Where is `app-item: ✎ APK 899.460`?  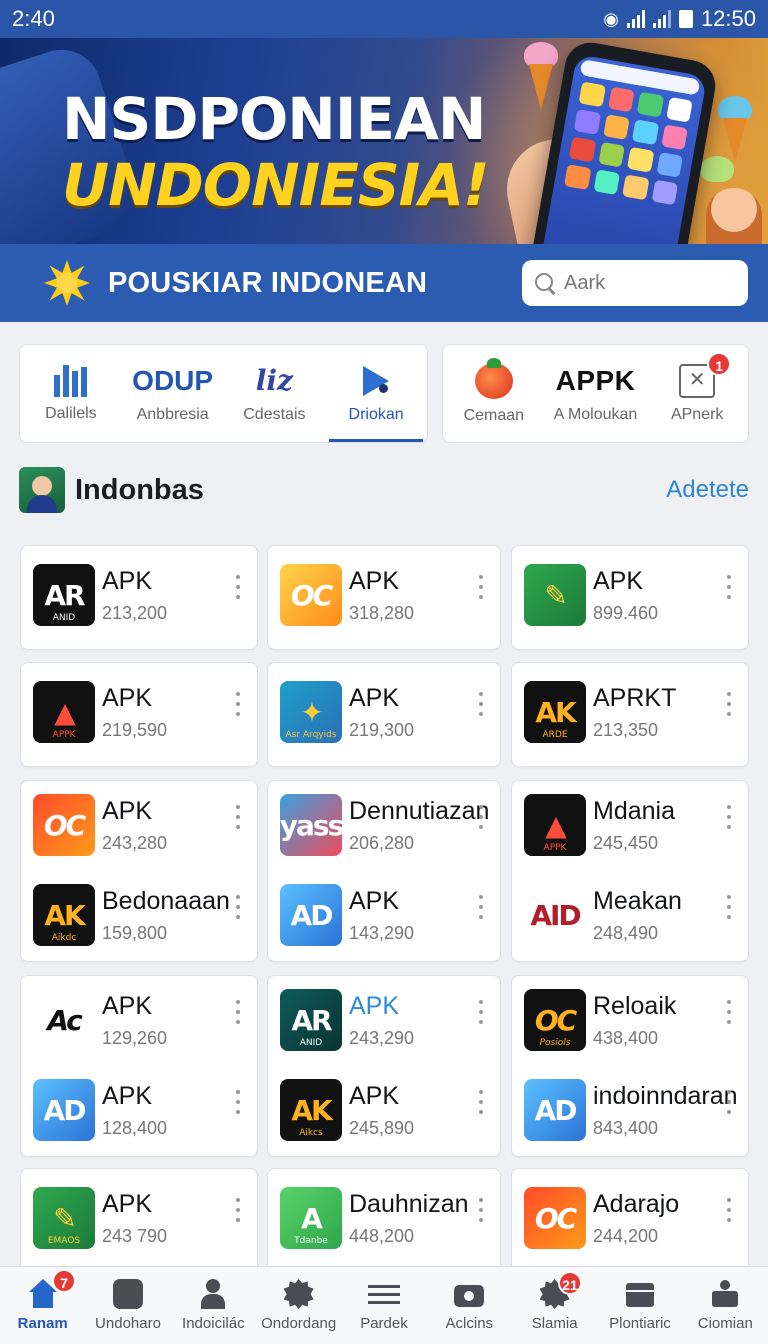
app-item: ✎ APK 899.460 is located at coordinates (635, 596).